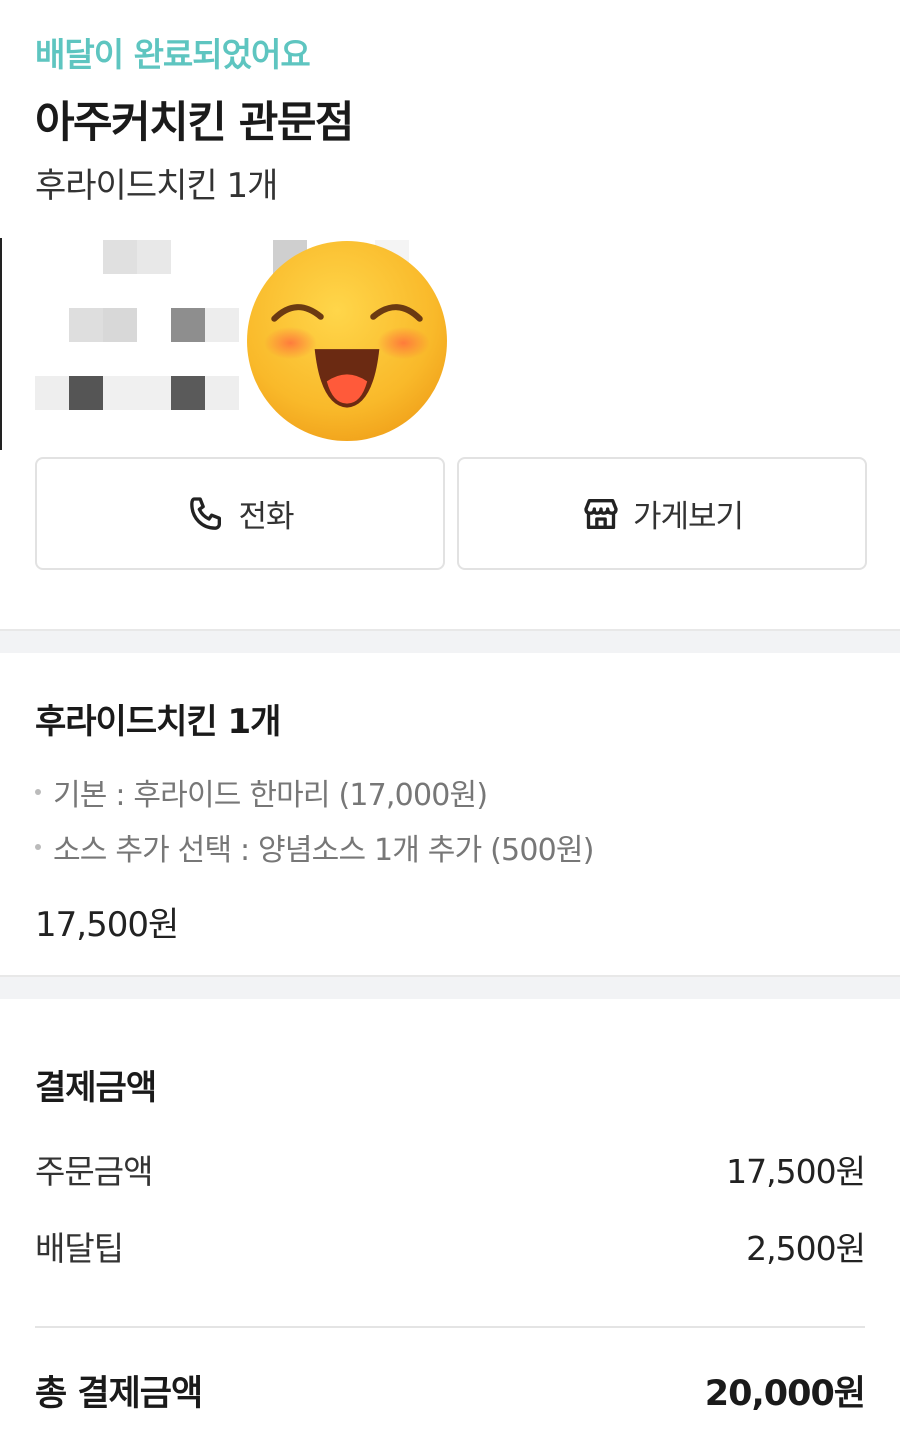 The height and width of the screenshot is (1436, 900). I want to click on edge-line, so click(1, 344).